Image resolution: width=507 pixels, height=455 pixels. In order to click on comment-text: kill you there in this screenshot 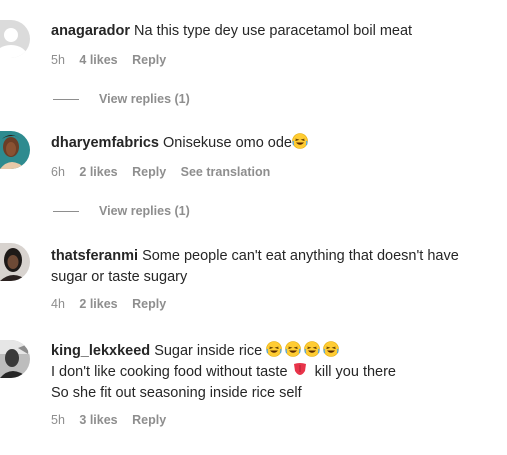, I will do `click(355, 372)`.